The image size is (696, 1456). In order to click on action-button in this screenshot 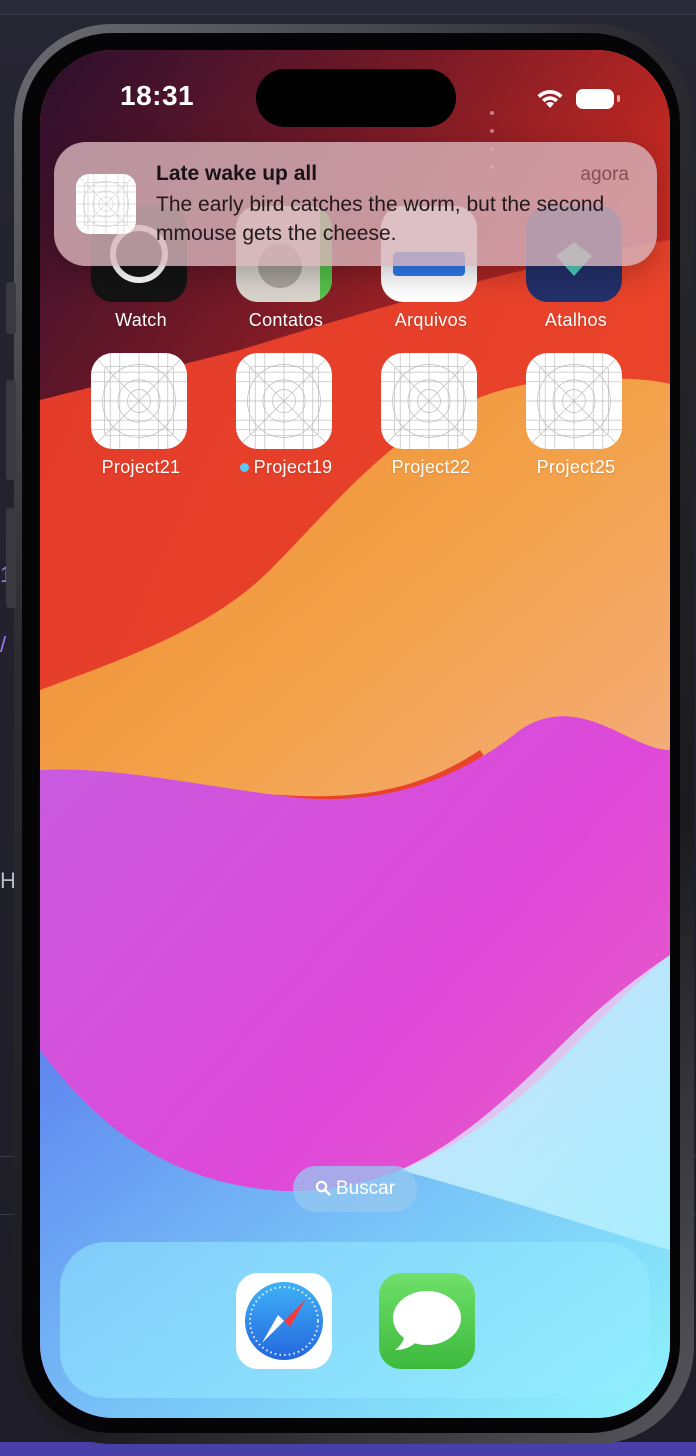, I will do `click(11, 308)`.